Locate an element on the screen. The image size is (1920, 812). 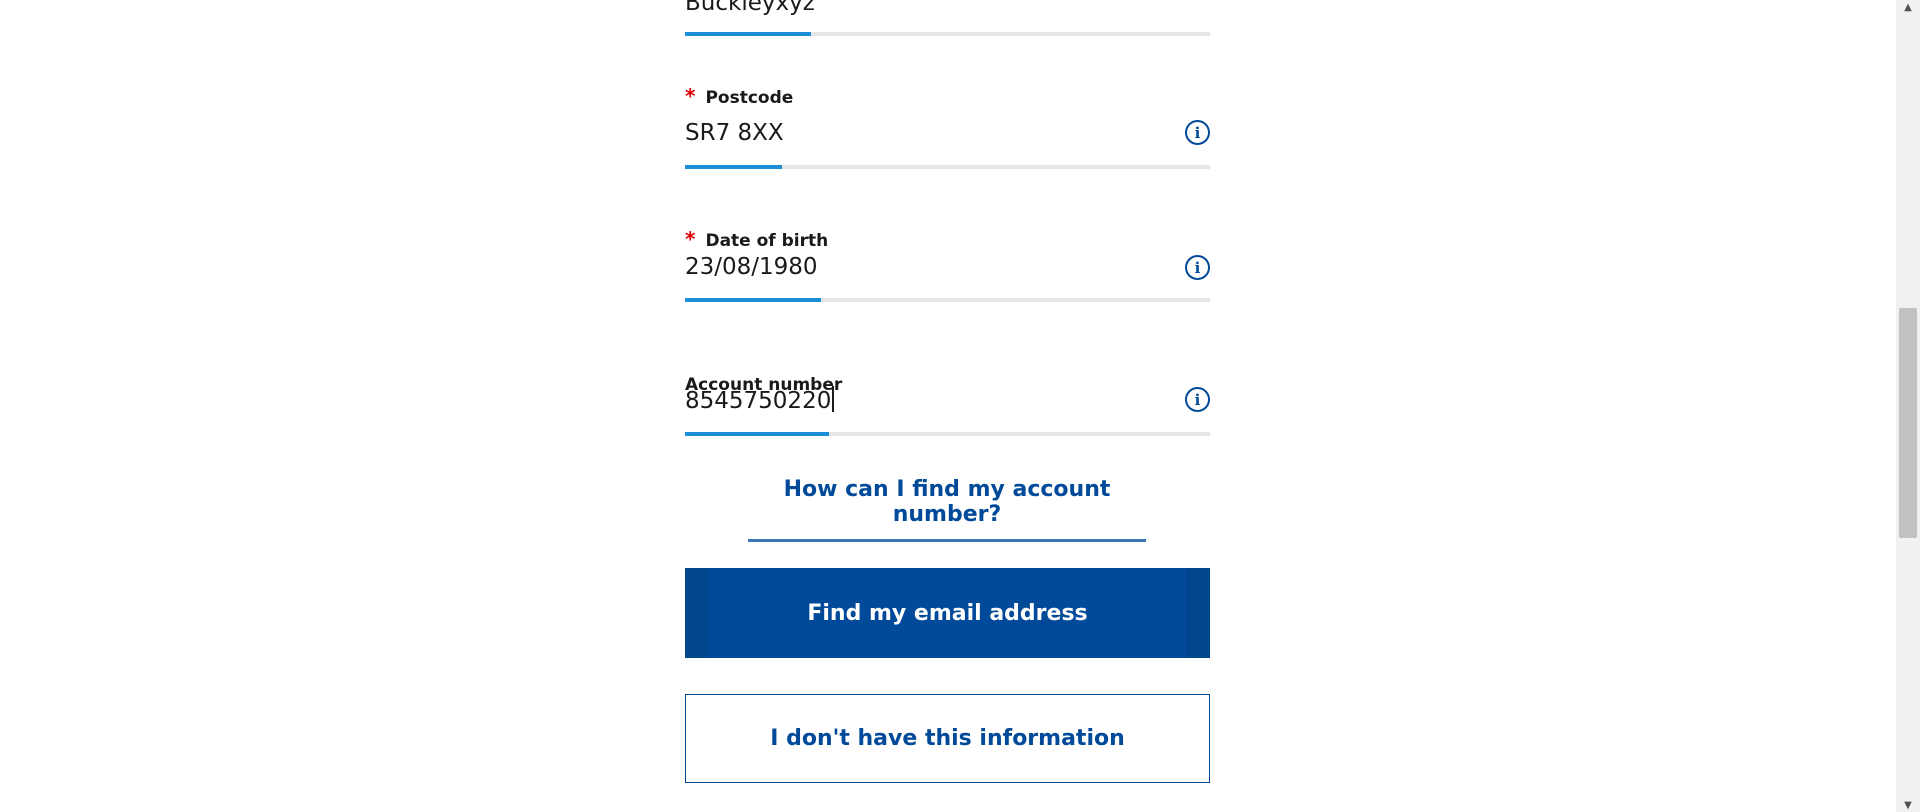
postcode-input: SR7 8XX is located at coordinates (734, 133).